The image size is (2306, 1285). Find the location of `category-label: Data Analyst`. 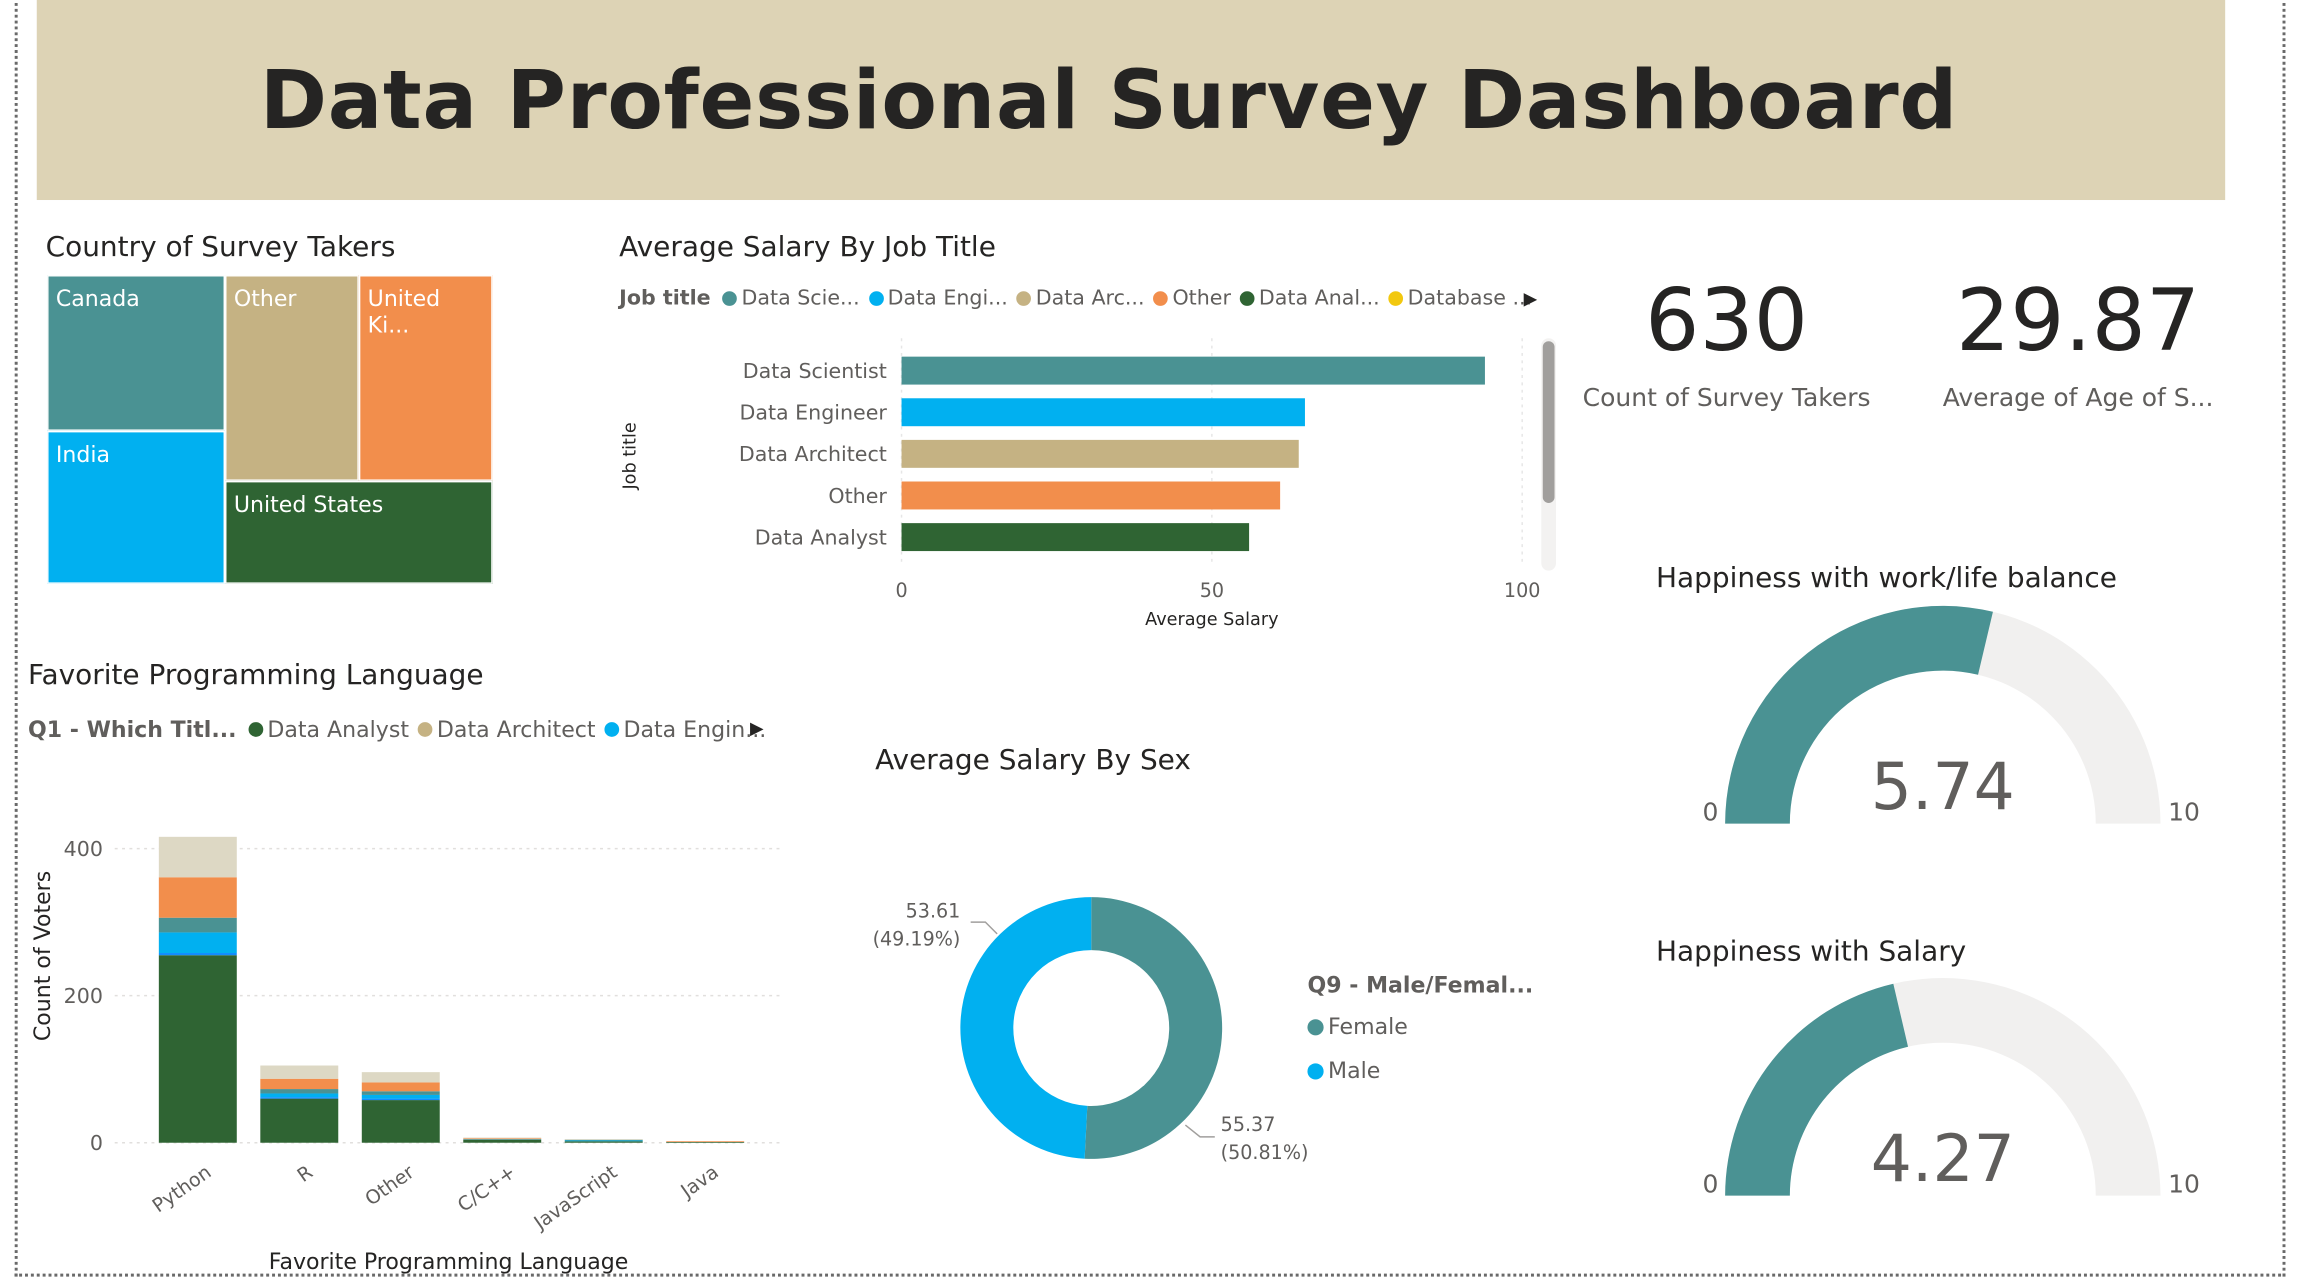

category-label: Data Analyst is located at coordinates (821, 537).